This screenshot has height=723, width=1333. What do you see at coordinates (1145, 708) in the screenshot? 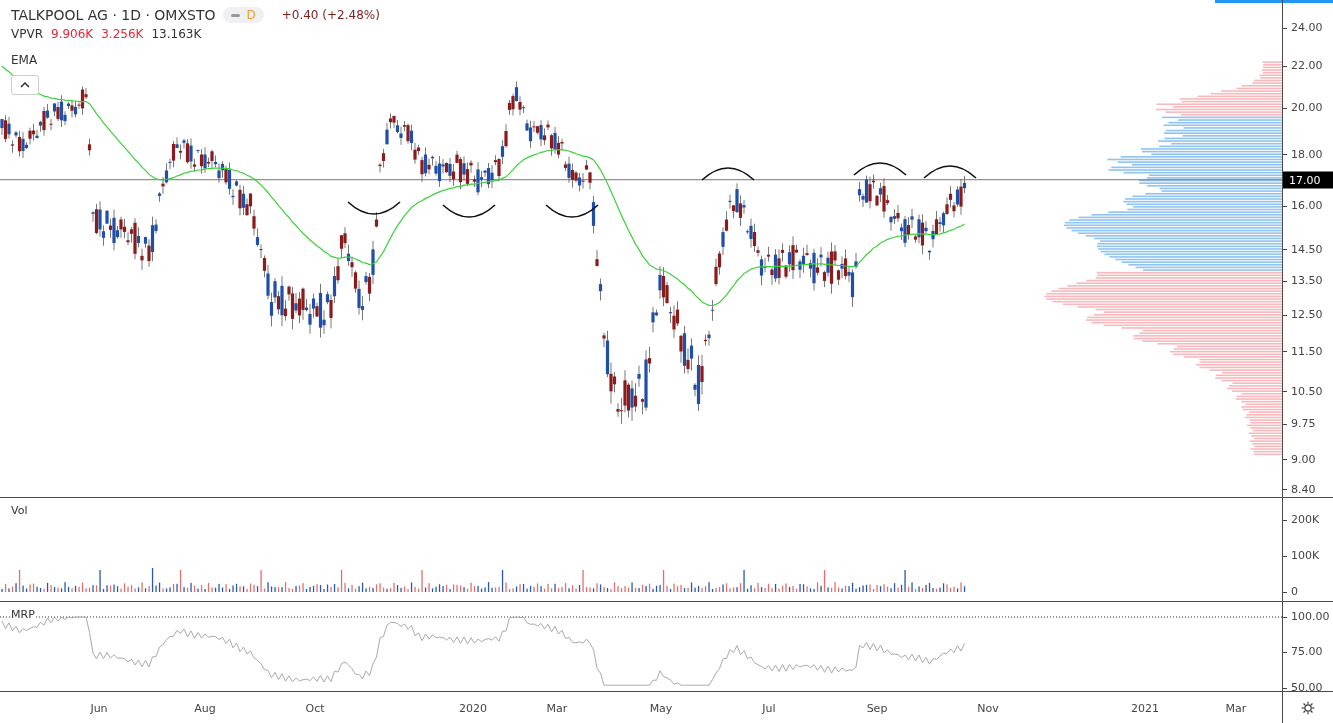
I see `time-label: 2021` at bounding box center [1145, 708].